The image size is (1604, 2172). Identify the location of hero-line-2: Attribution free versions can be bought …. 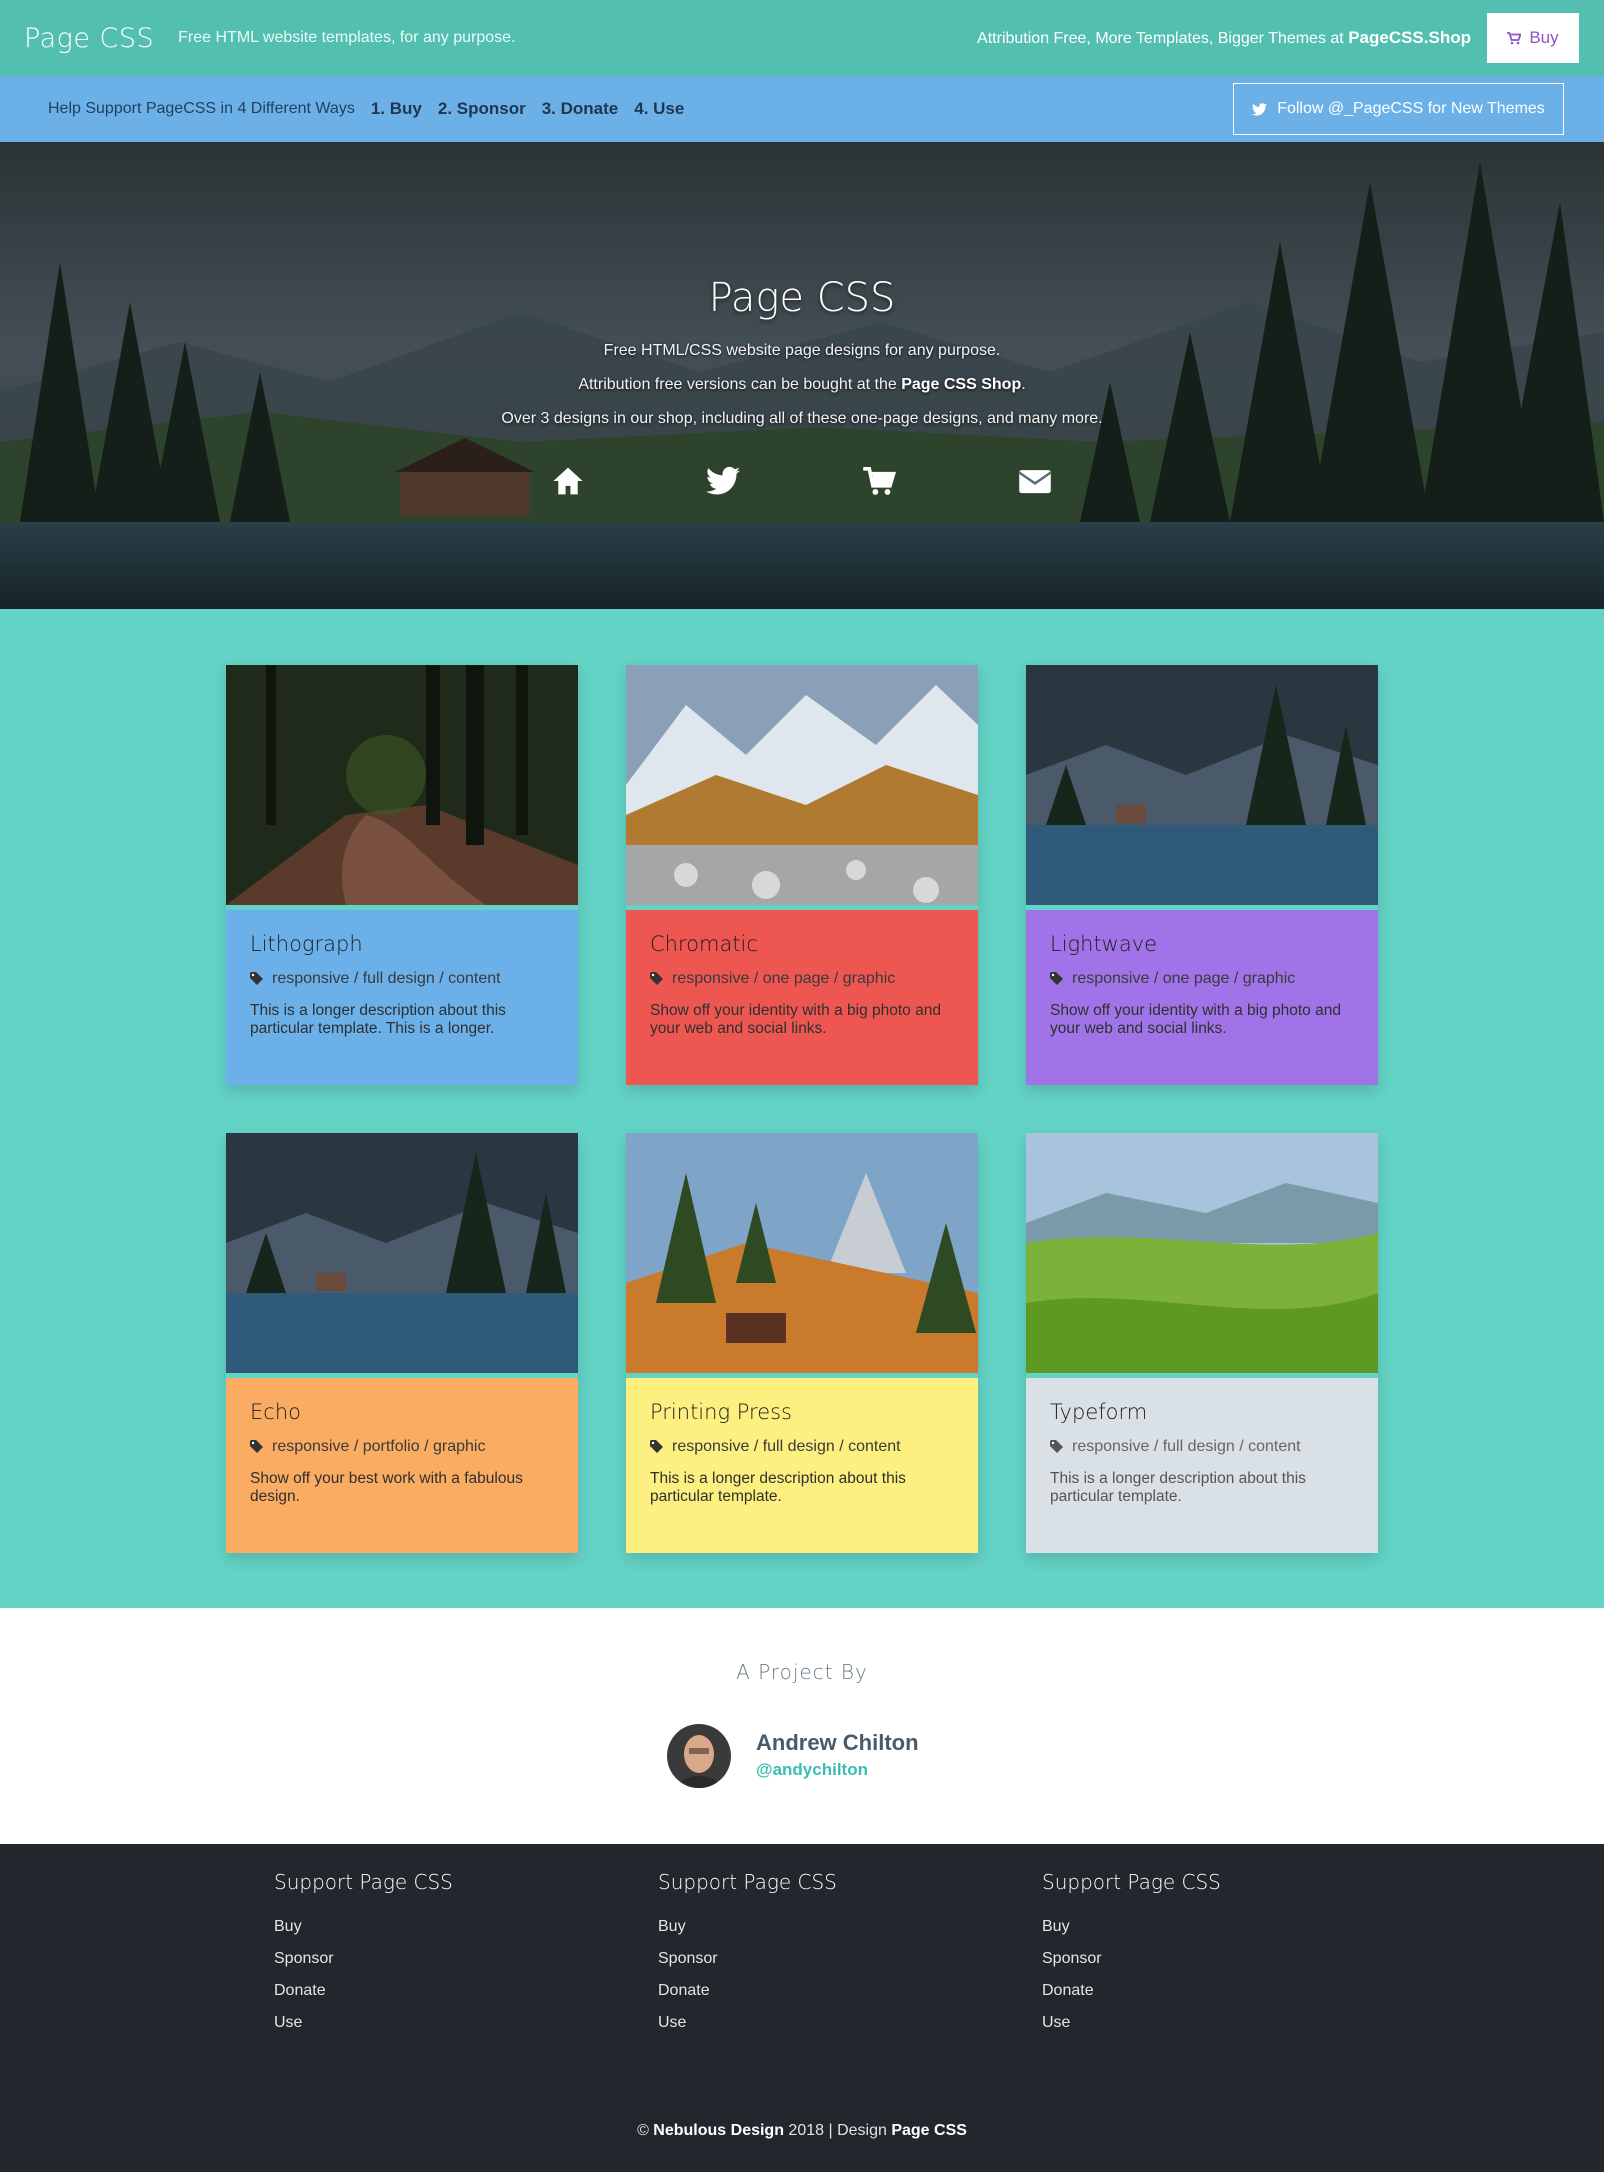
(802, 385).